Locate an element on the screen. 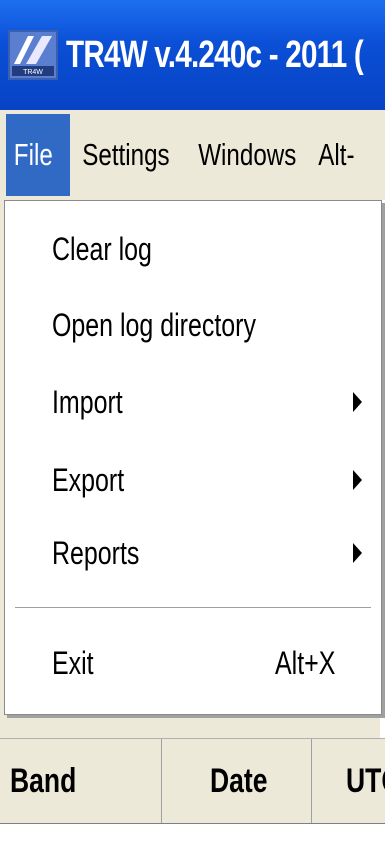  menu-item-clear-log: Clear log is located at coordinates (190, 249).